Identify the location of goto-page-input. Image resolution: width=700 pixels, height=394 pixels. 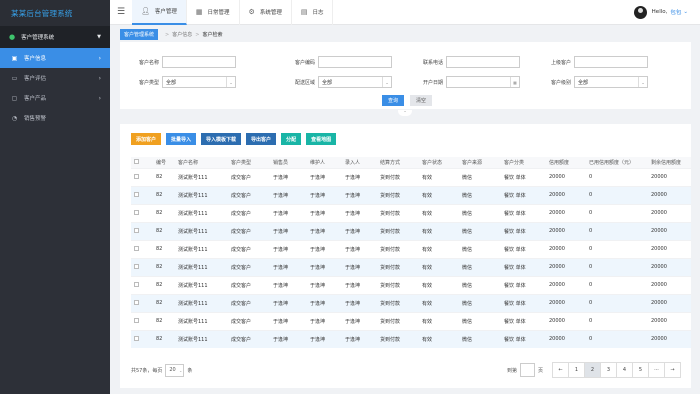
(527, 370).